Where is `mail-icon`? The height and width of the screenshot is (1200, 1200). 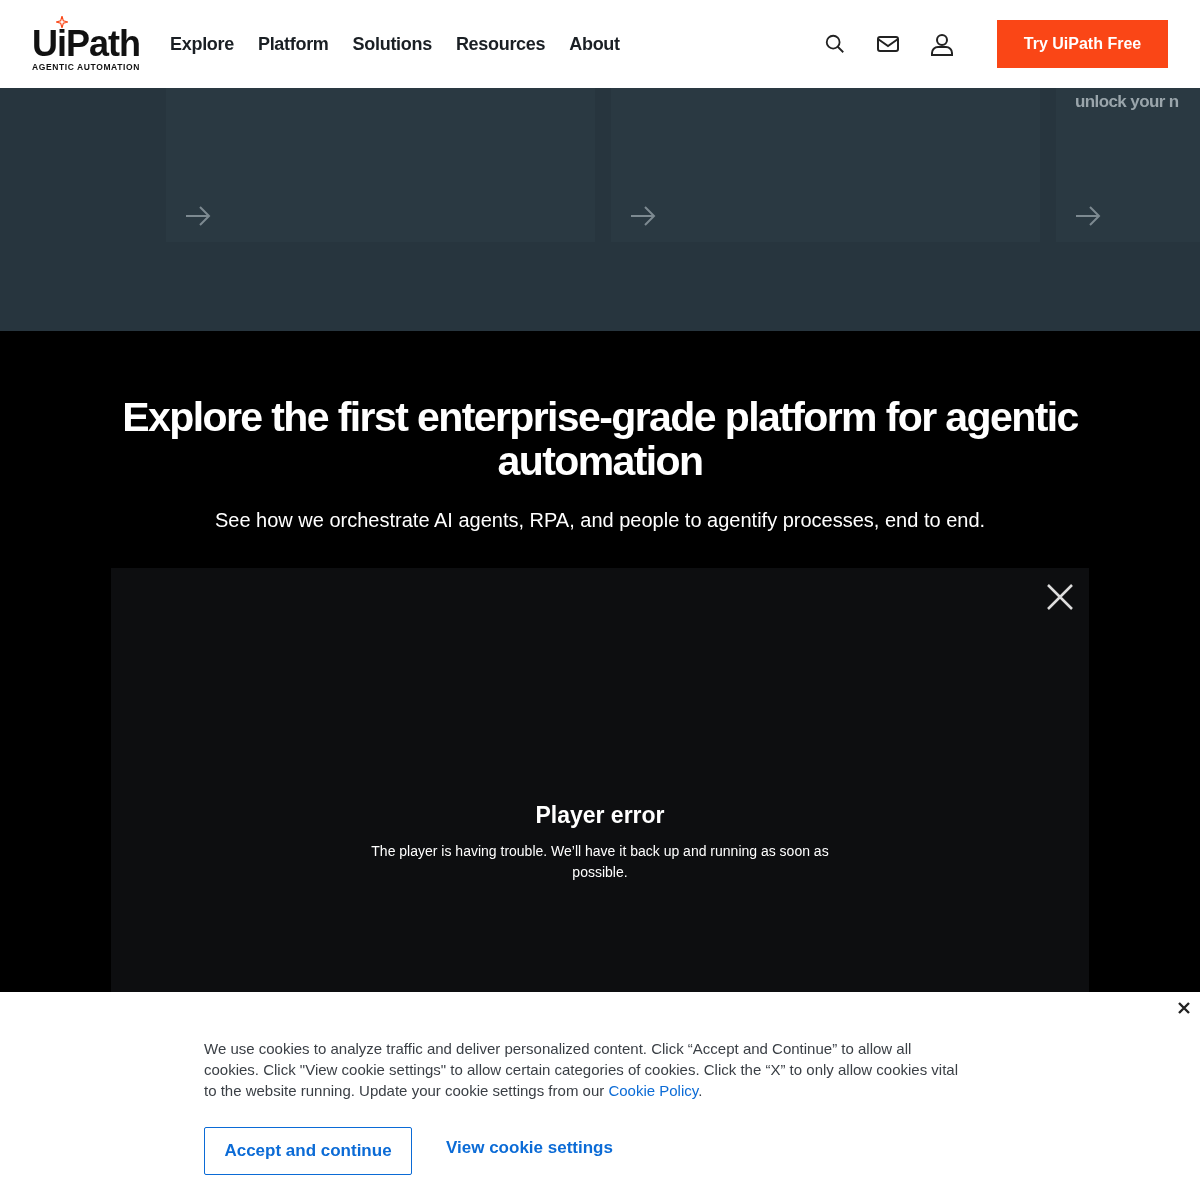 mail-icon is located at coordinates (888, 44).